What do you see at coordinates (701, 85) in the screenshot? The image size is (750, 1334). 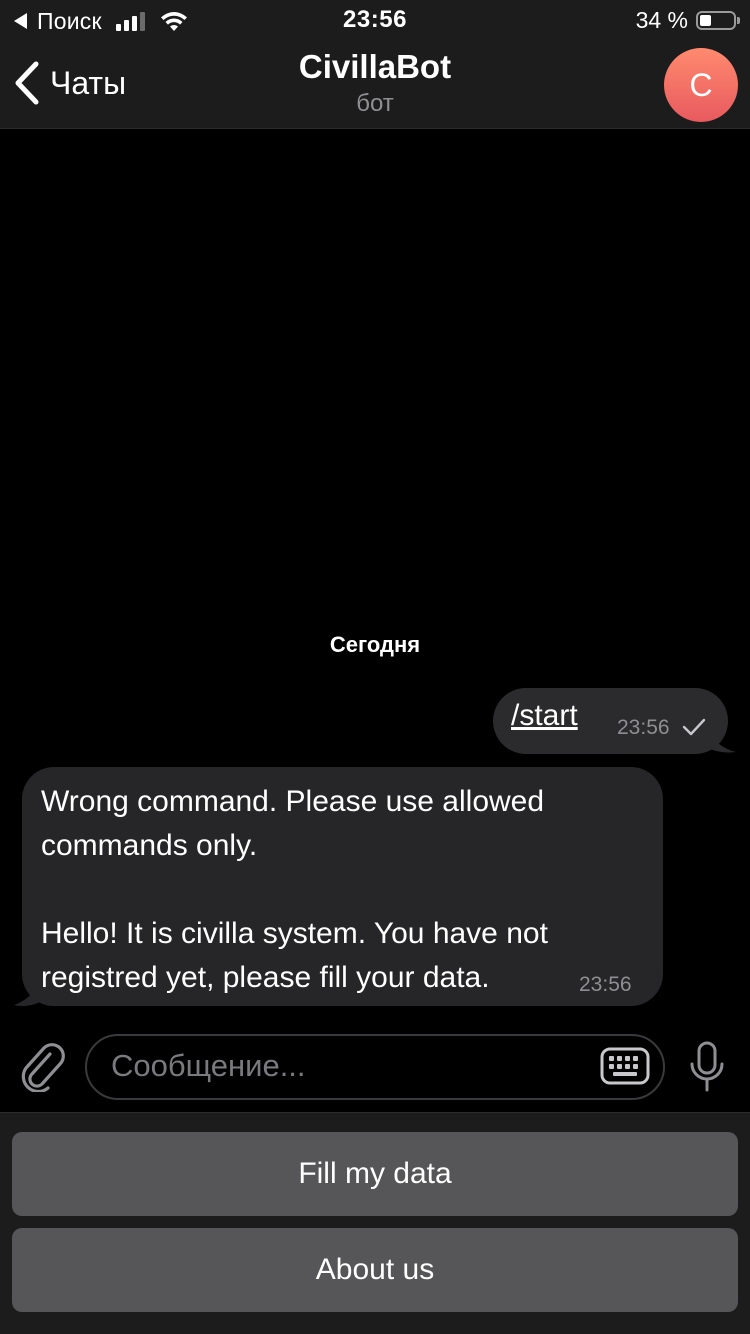 I see `avatar: C` at bounding box center [701, 85].